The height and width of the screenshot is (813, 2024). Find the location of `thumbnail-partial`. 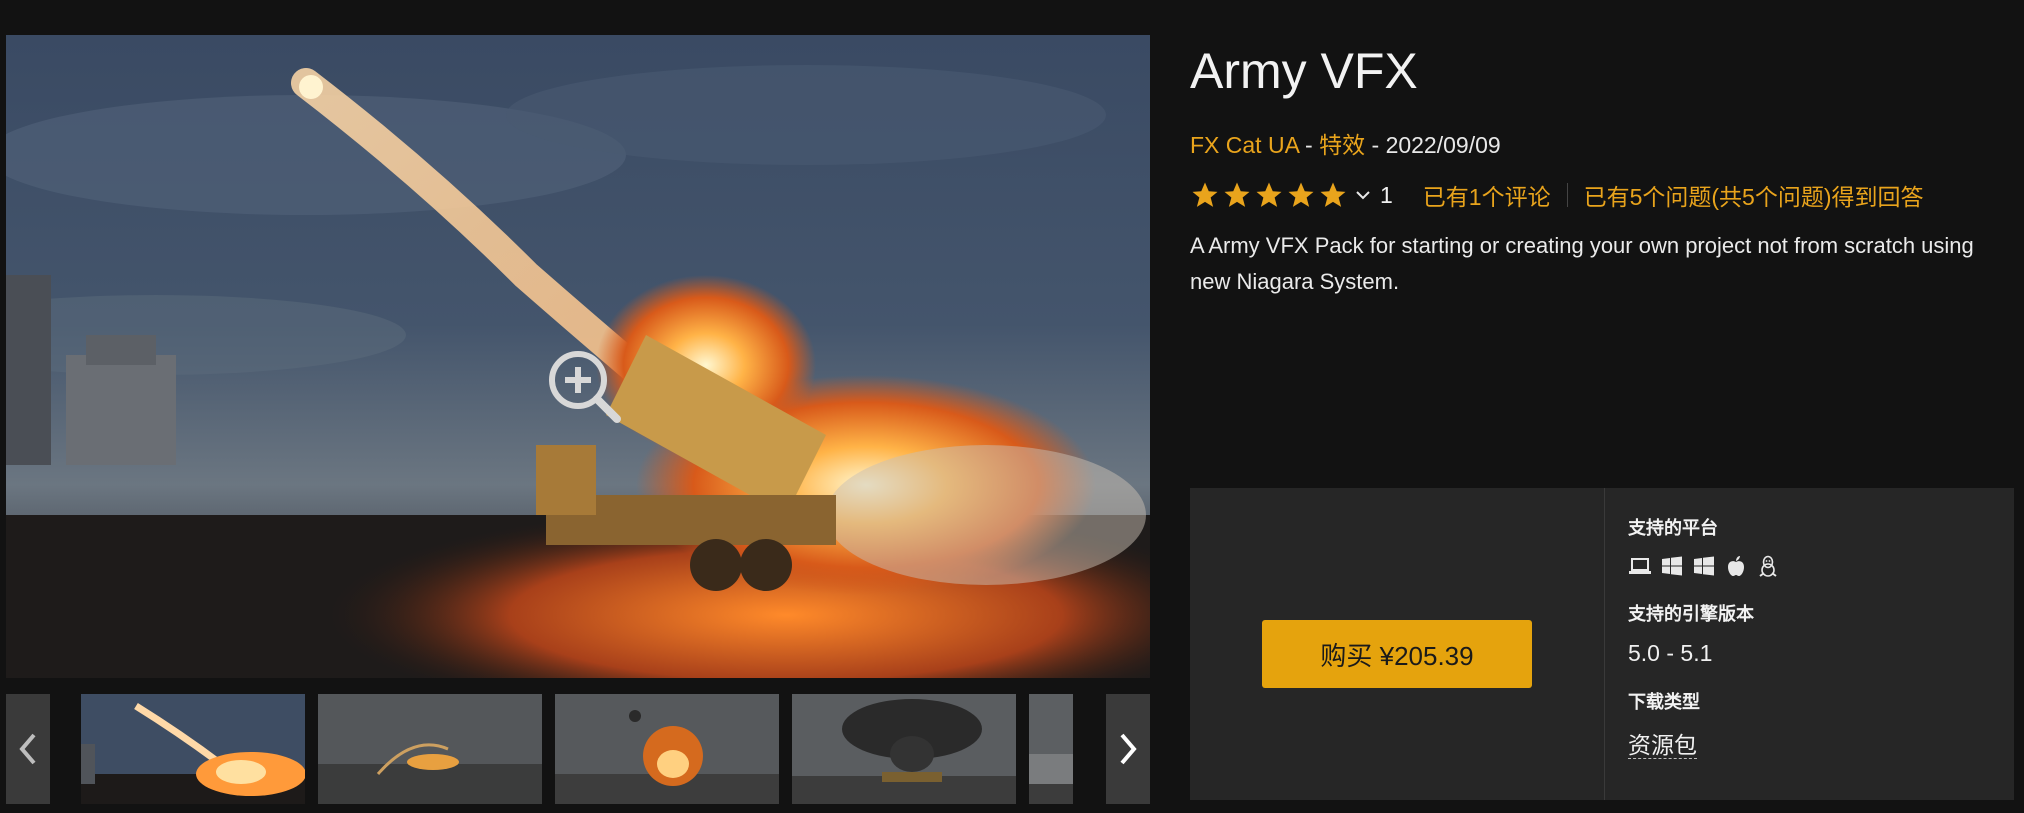

thumbnail-partial is located at coordinates (1051, 749).